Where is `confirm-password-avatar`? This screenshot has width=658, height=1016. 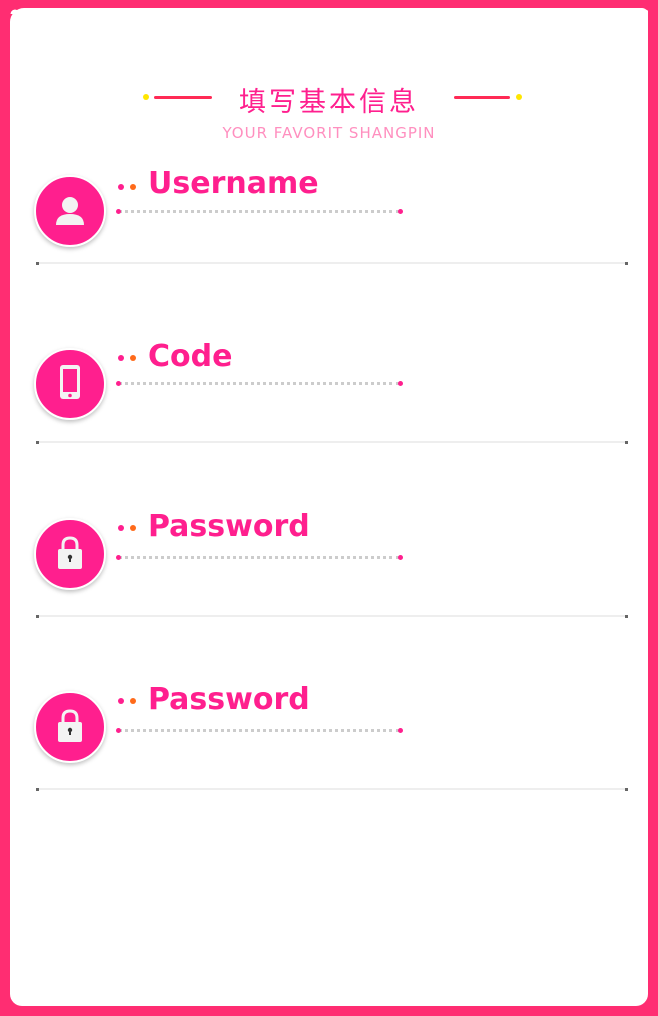
confirm-password-avatar is located at coordinates (70, 727).